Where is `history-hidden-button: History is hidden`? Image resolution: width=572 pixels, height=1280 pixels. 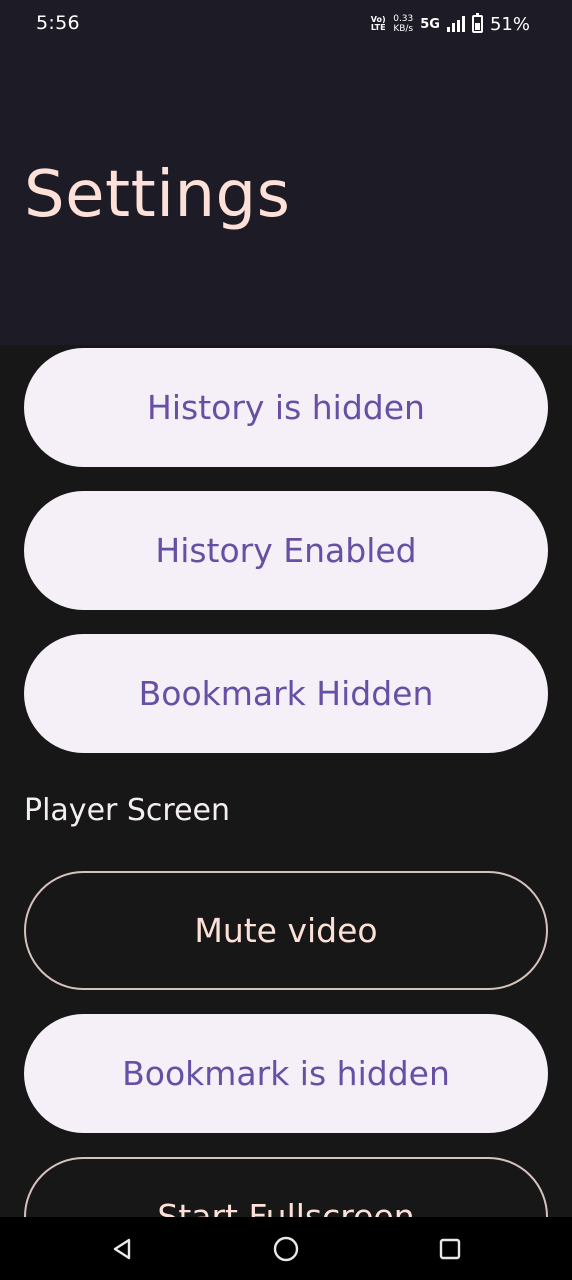
history-hidden-button: History is hidden is located at coordinates (286, 407).